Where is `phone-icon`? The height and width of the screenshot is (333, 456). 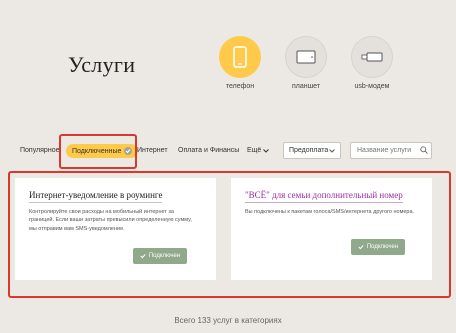
phone-icon is located at coordinates (240, 57).